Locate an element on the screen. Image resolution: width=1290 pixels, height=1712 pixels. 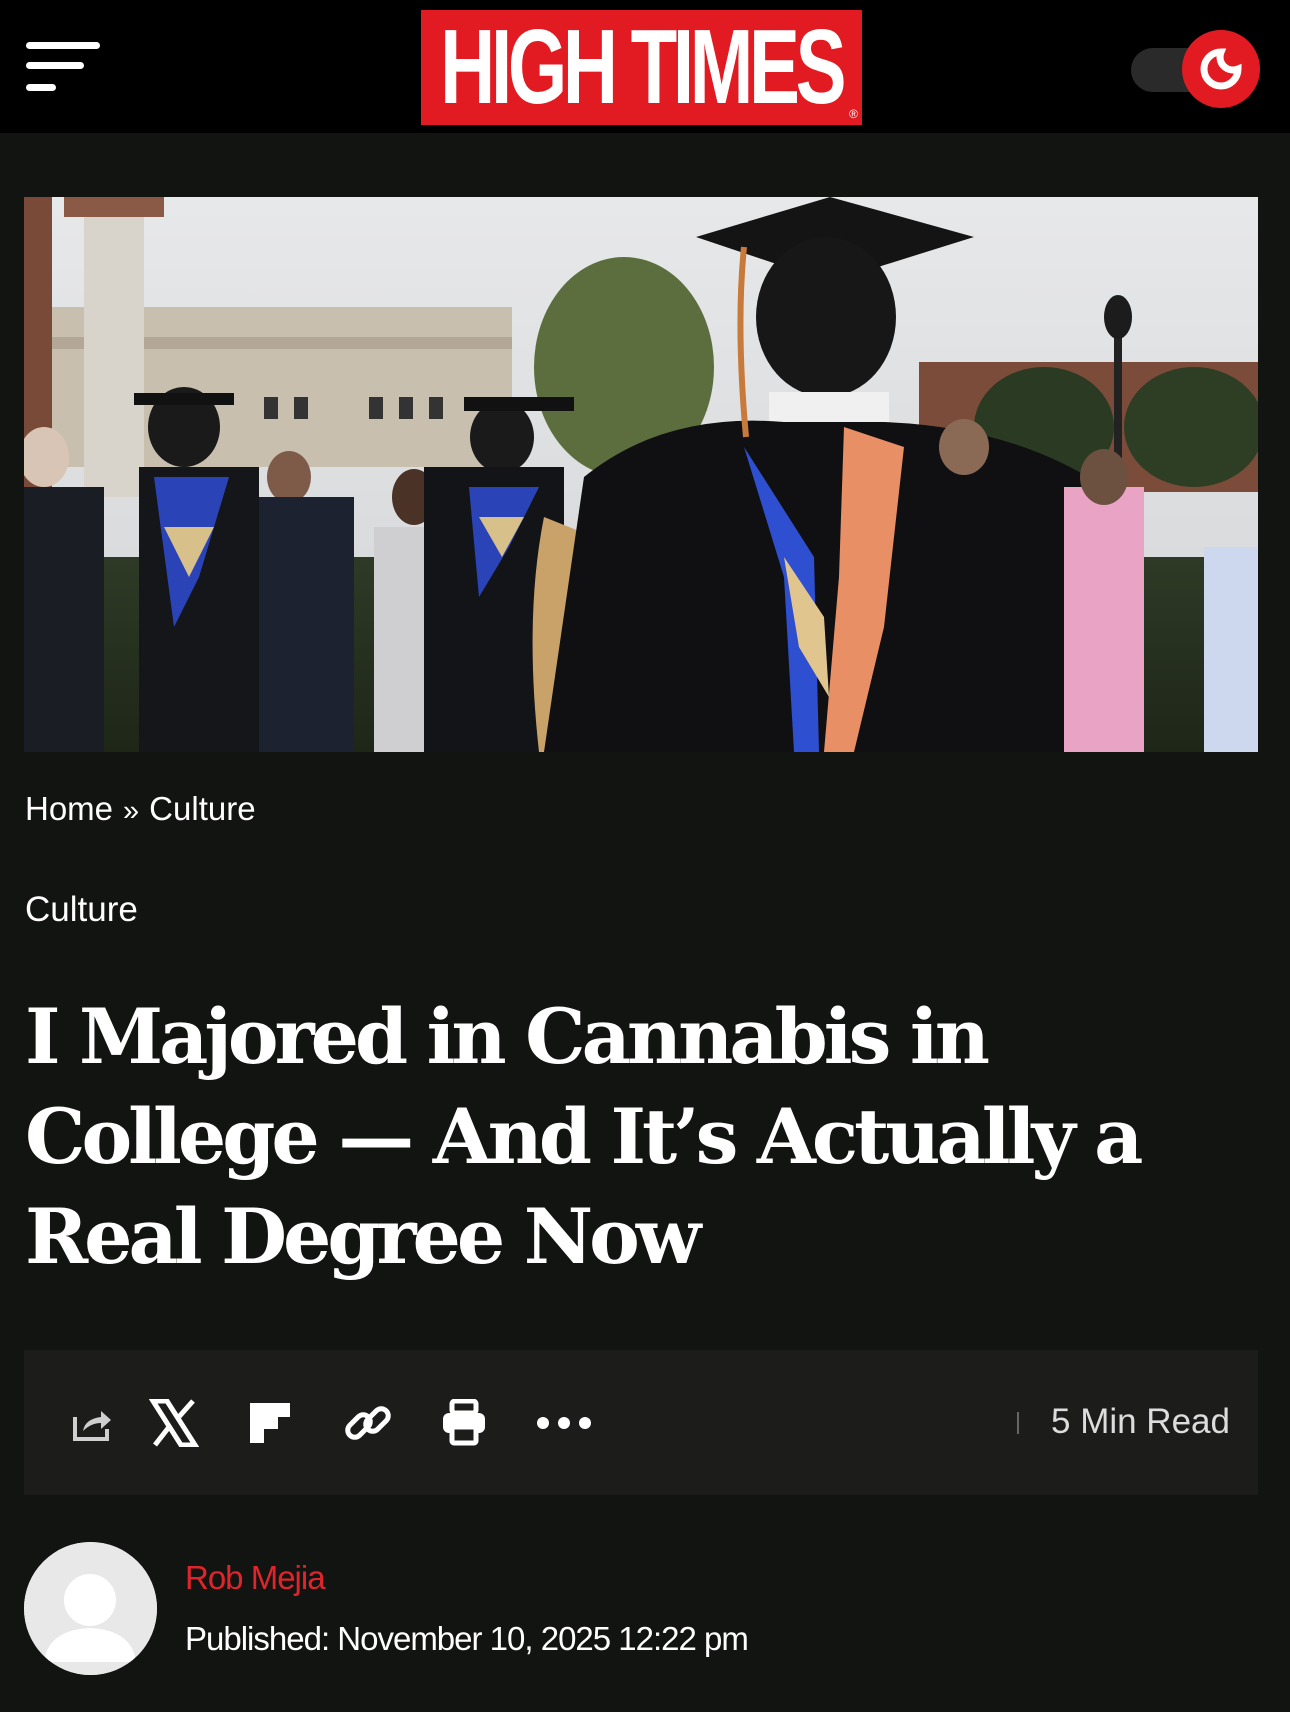
print-icon is located at coordinates (464, 1423).